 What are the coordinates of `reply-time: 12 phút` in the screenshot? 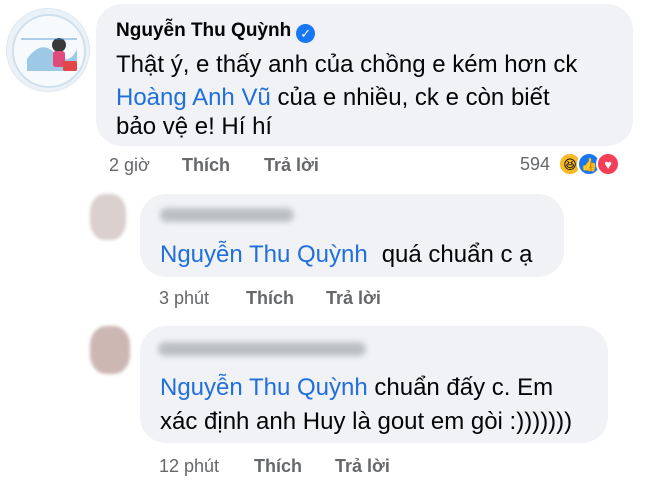 It's located at (189, 466).